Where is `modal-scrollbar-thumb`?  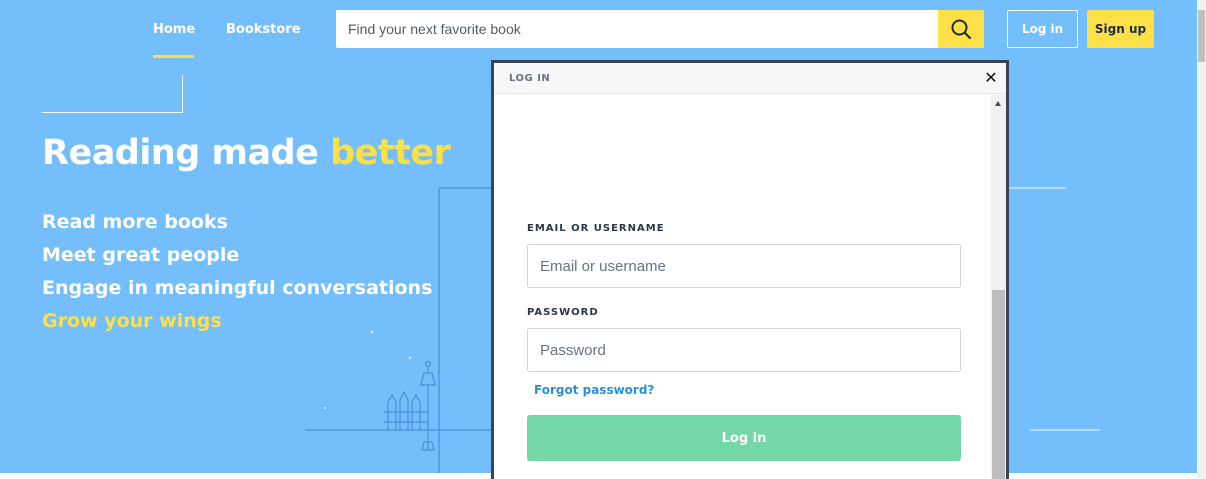 modal-scrollbar-thumb is located at coordinates (998, 384).